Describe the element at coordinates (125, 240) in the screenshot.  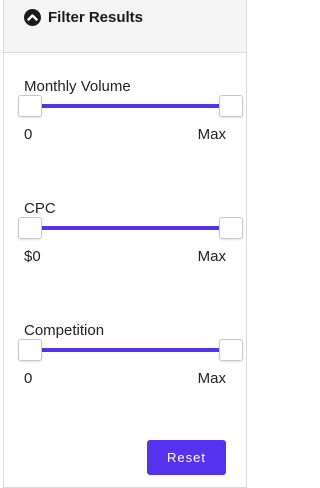
I see `filter-cpc: CPC $0 Max` at that location.